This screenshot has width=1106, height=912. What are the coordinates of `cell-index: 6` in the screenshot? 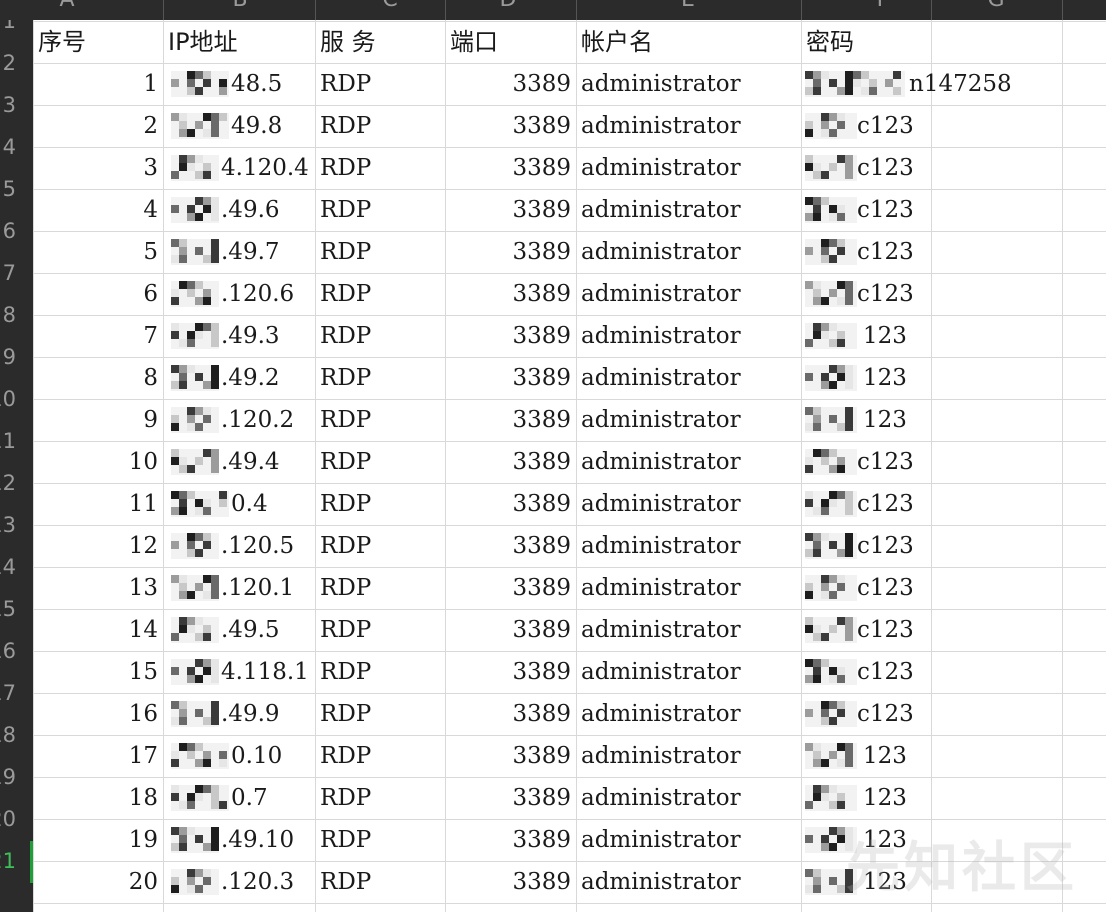 It's located at (98, 294).